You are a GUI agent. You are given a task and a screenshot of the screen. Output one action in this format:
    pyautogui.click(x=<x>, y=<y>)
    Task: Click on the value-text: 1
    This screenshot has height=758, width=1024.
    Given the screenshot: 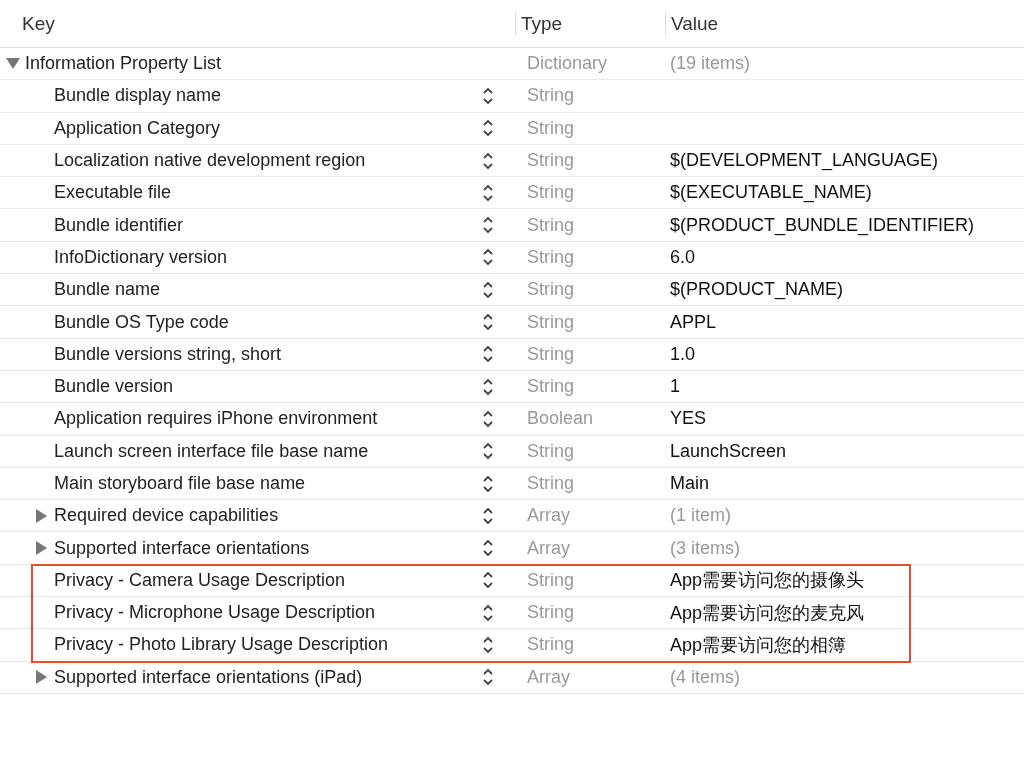 What is the action you would take?
    pyautogui.click(x=675, y=386)
    